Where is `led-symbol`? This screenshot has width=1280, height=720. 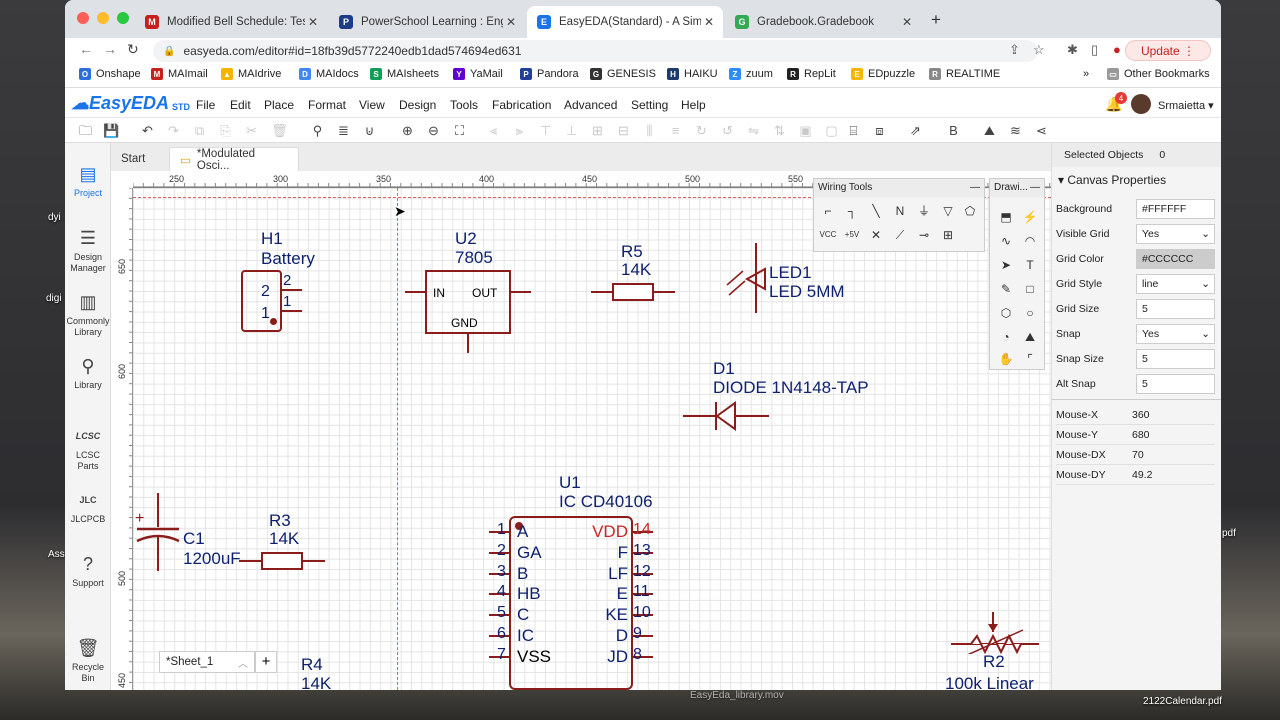
led-symbol is located at coordinates (748, 278).